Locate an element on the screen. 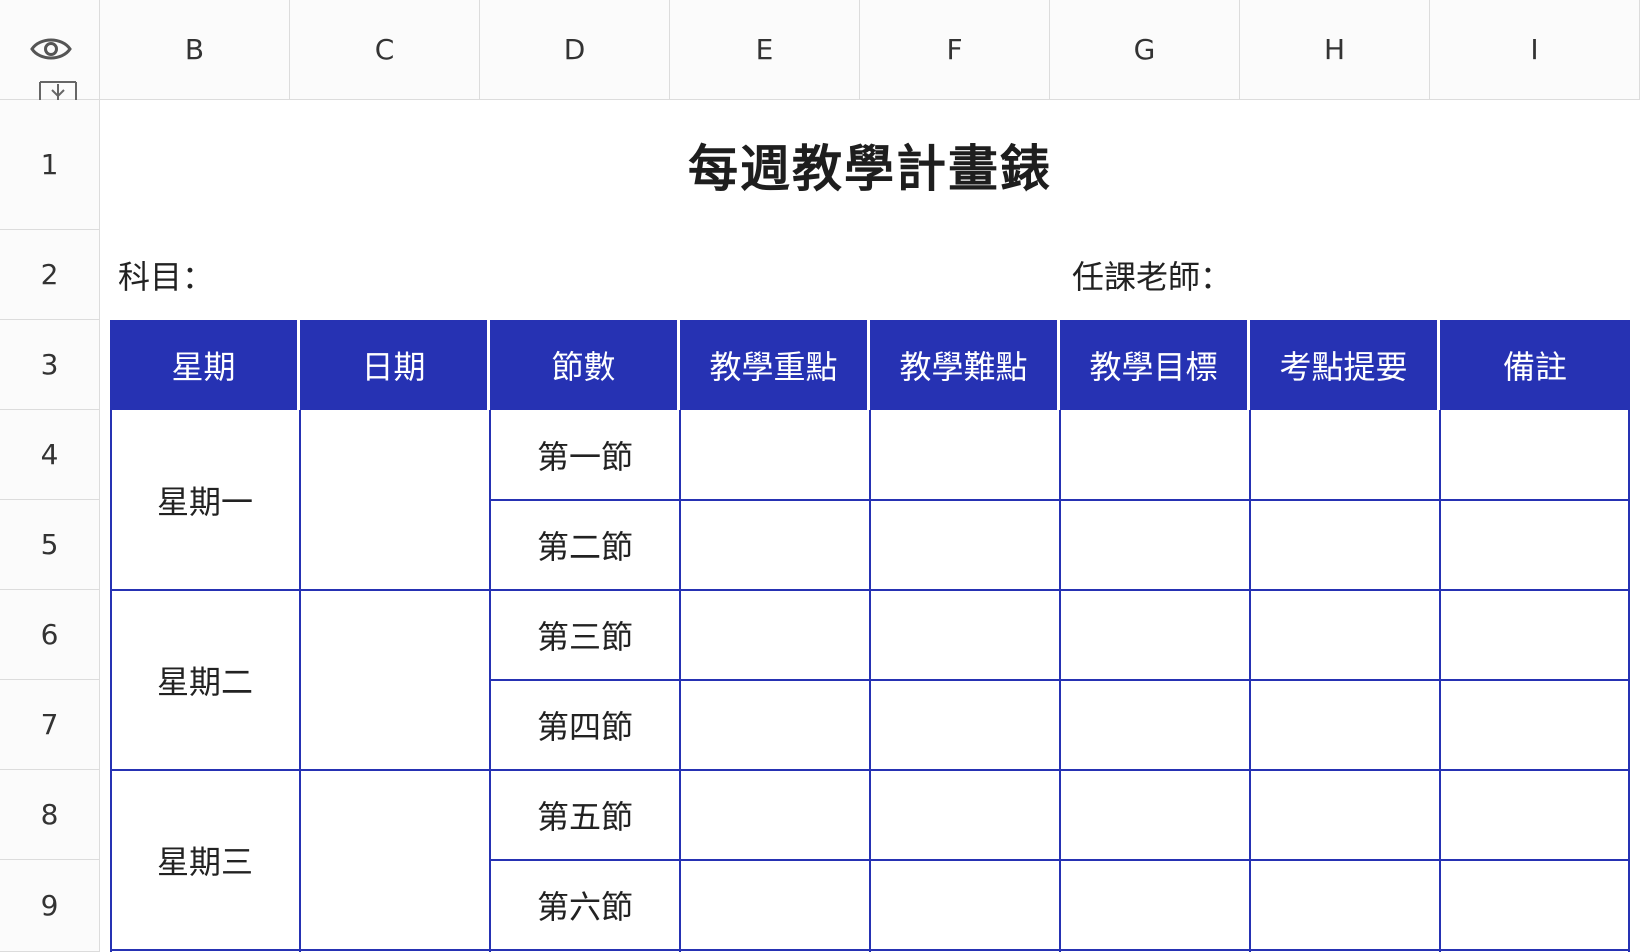 Image resolution: width=1640 pixels, height=952 pixels. teacher-label: 任課老師： is located at coordinates (1345, 275).